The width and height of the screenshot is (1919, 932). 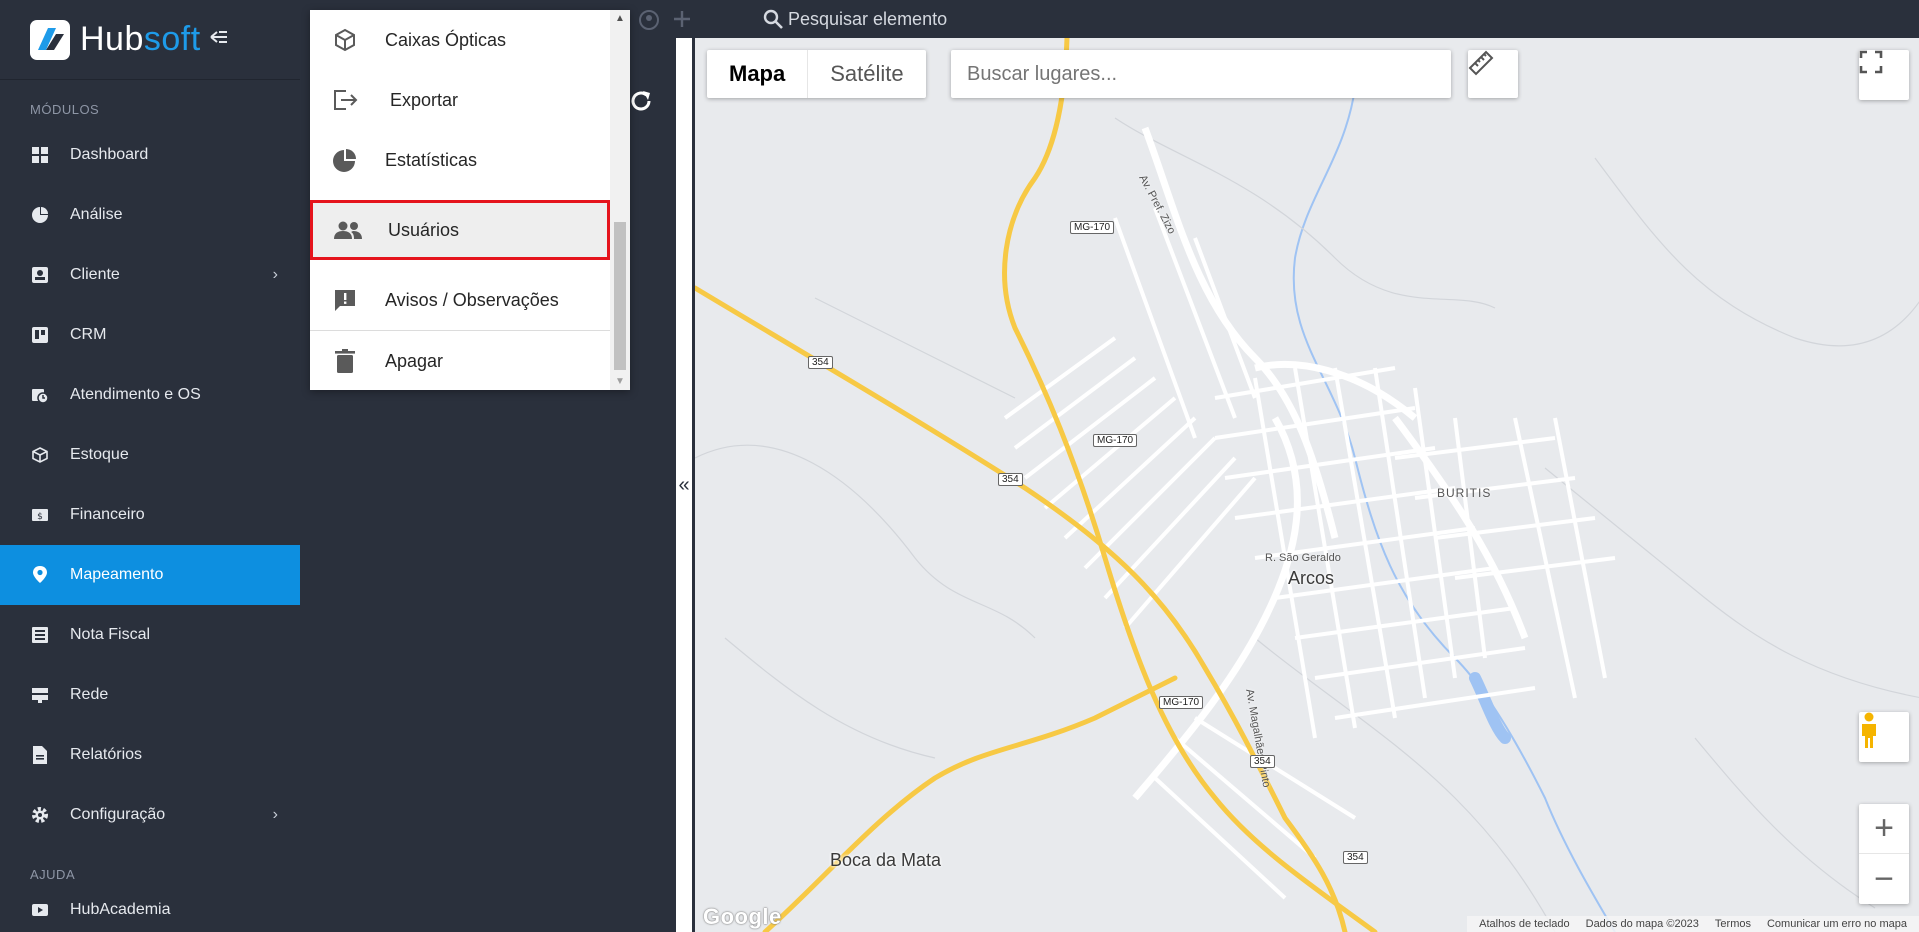 What do you see at coordinates (88, 334) in the screenshot?
I see `sidebar-item-label: CRM` at bounding box center [88, 334].